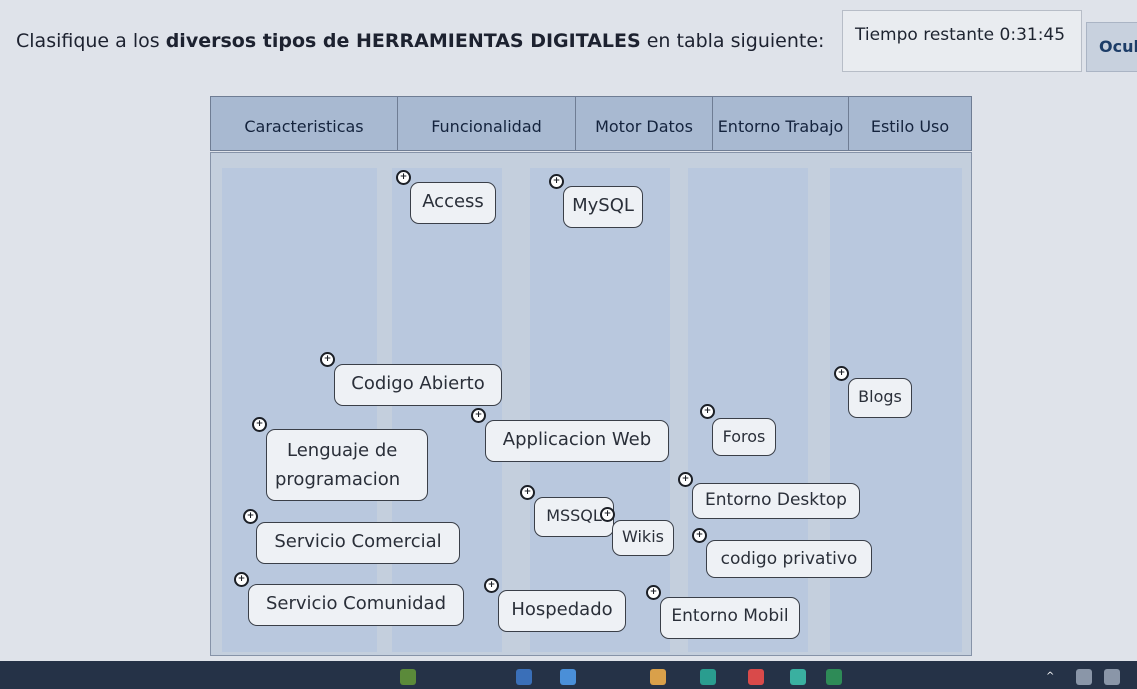  Describe the element at coordinates (744, 437) in the screenshot. I see `tag-foros: Foros` at that location.